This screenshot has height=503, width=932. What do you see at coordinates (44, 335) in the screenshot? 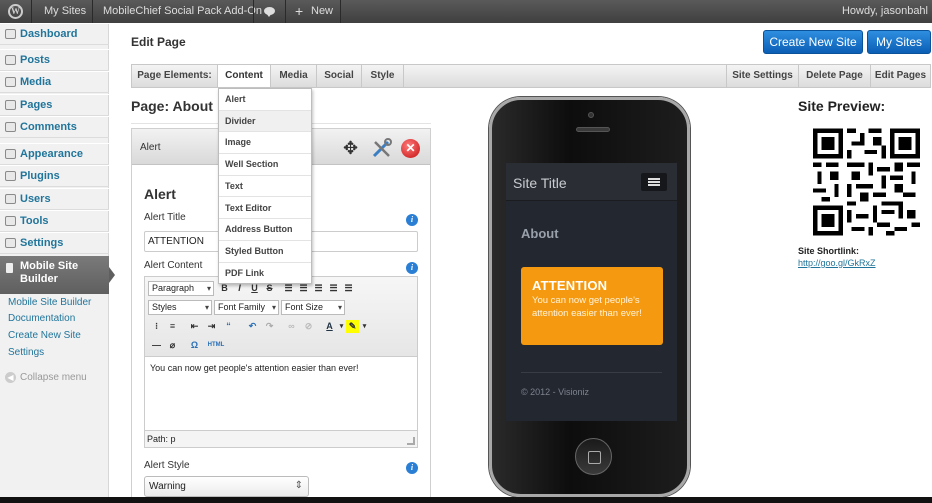
I see `submenu-create-new-site: Create New Site` at bounding box center [44, 335].